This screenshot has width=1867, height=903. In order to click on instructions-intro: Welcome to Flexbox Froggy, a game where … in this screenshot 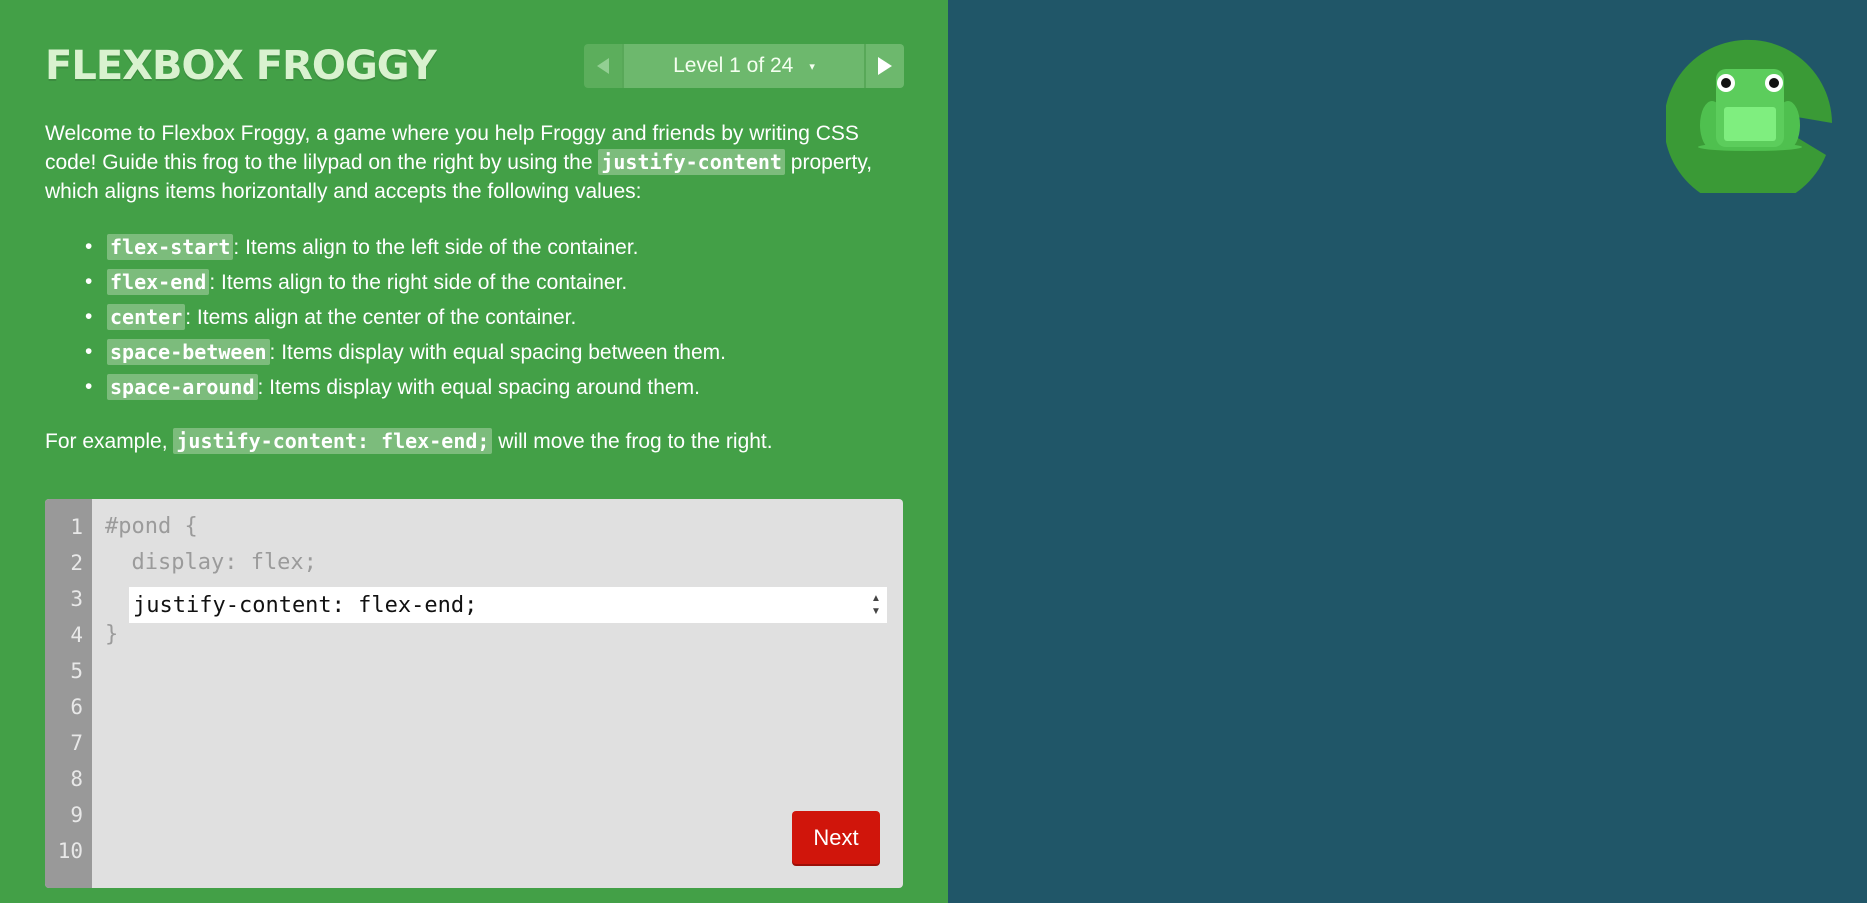, I will do `click(475, 162)`.